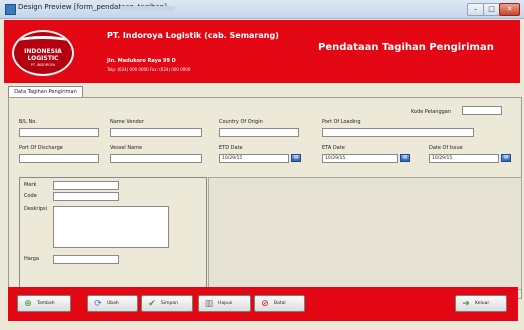  What do you see at coordinates (98, 304) in the screenshot?
I see `refresh-icon: ⟳` at bounding box center [98, 304].